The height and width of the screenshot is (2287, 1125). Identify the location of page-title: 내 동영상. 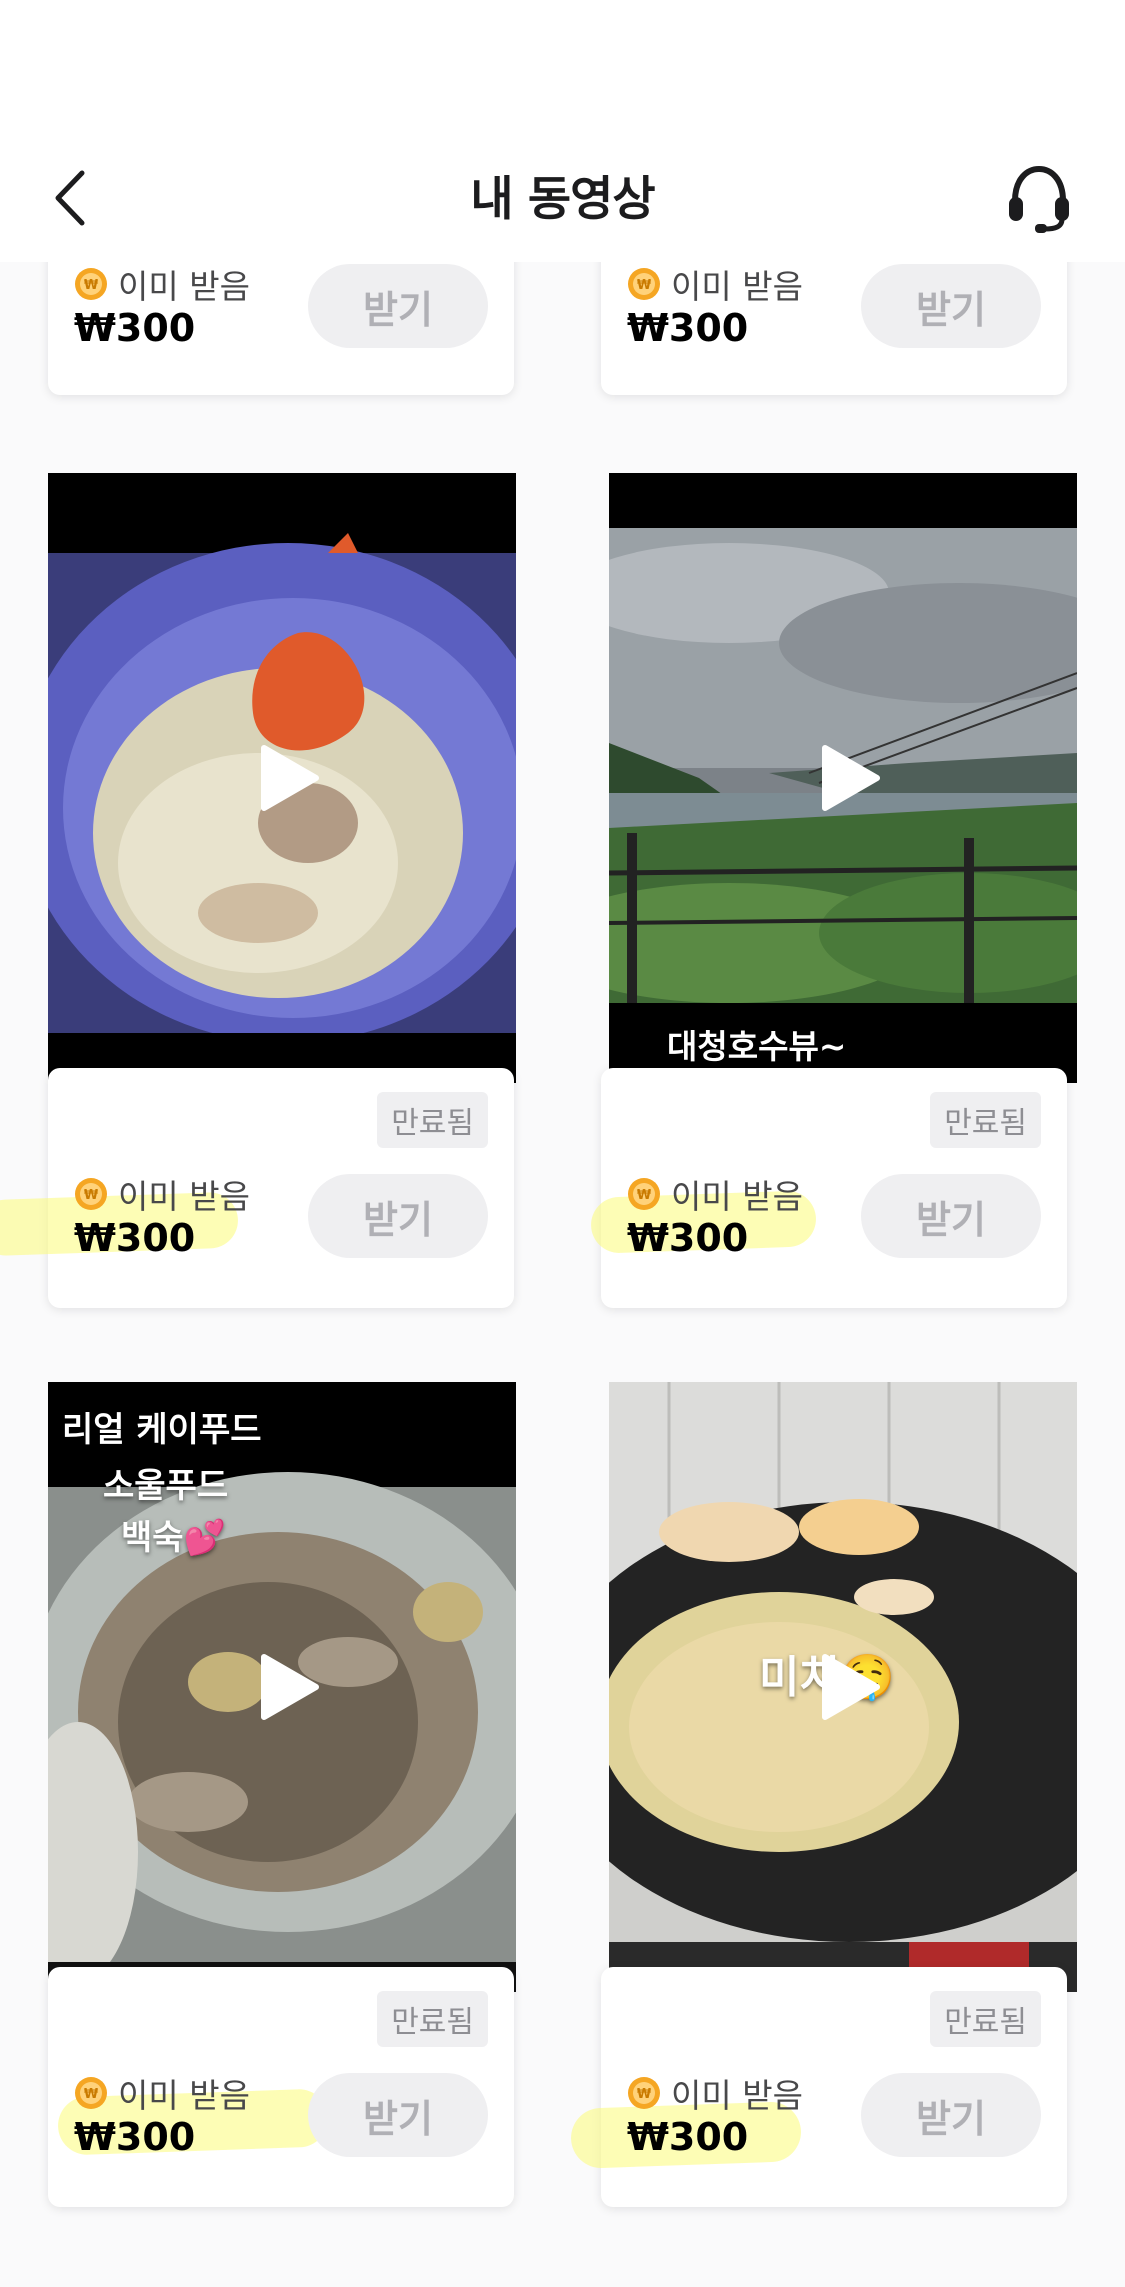
(562, 199).